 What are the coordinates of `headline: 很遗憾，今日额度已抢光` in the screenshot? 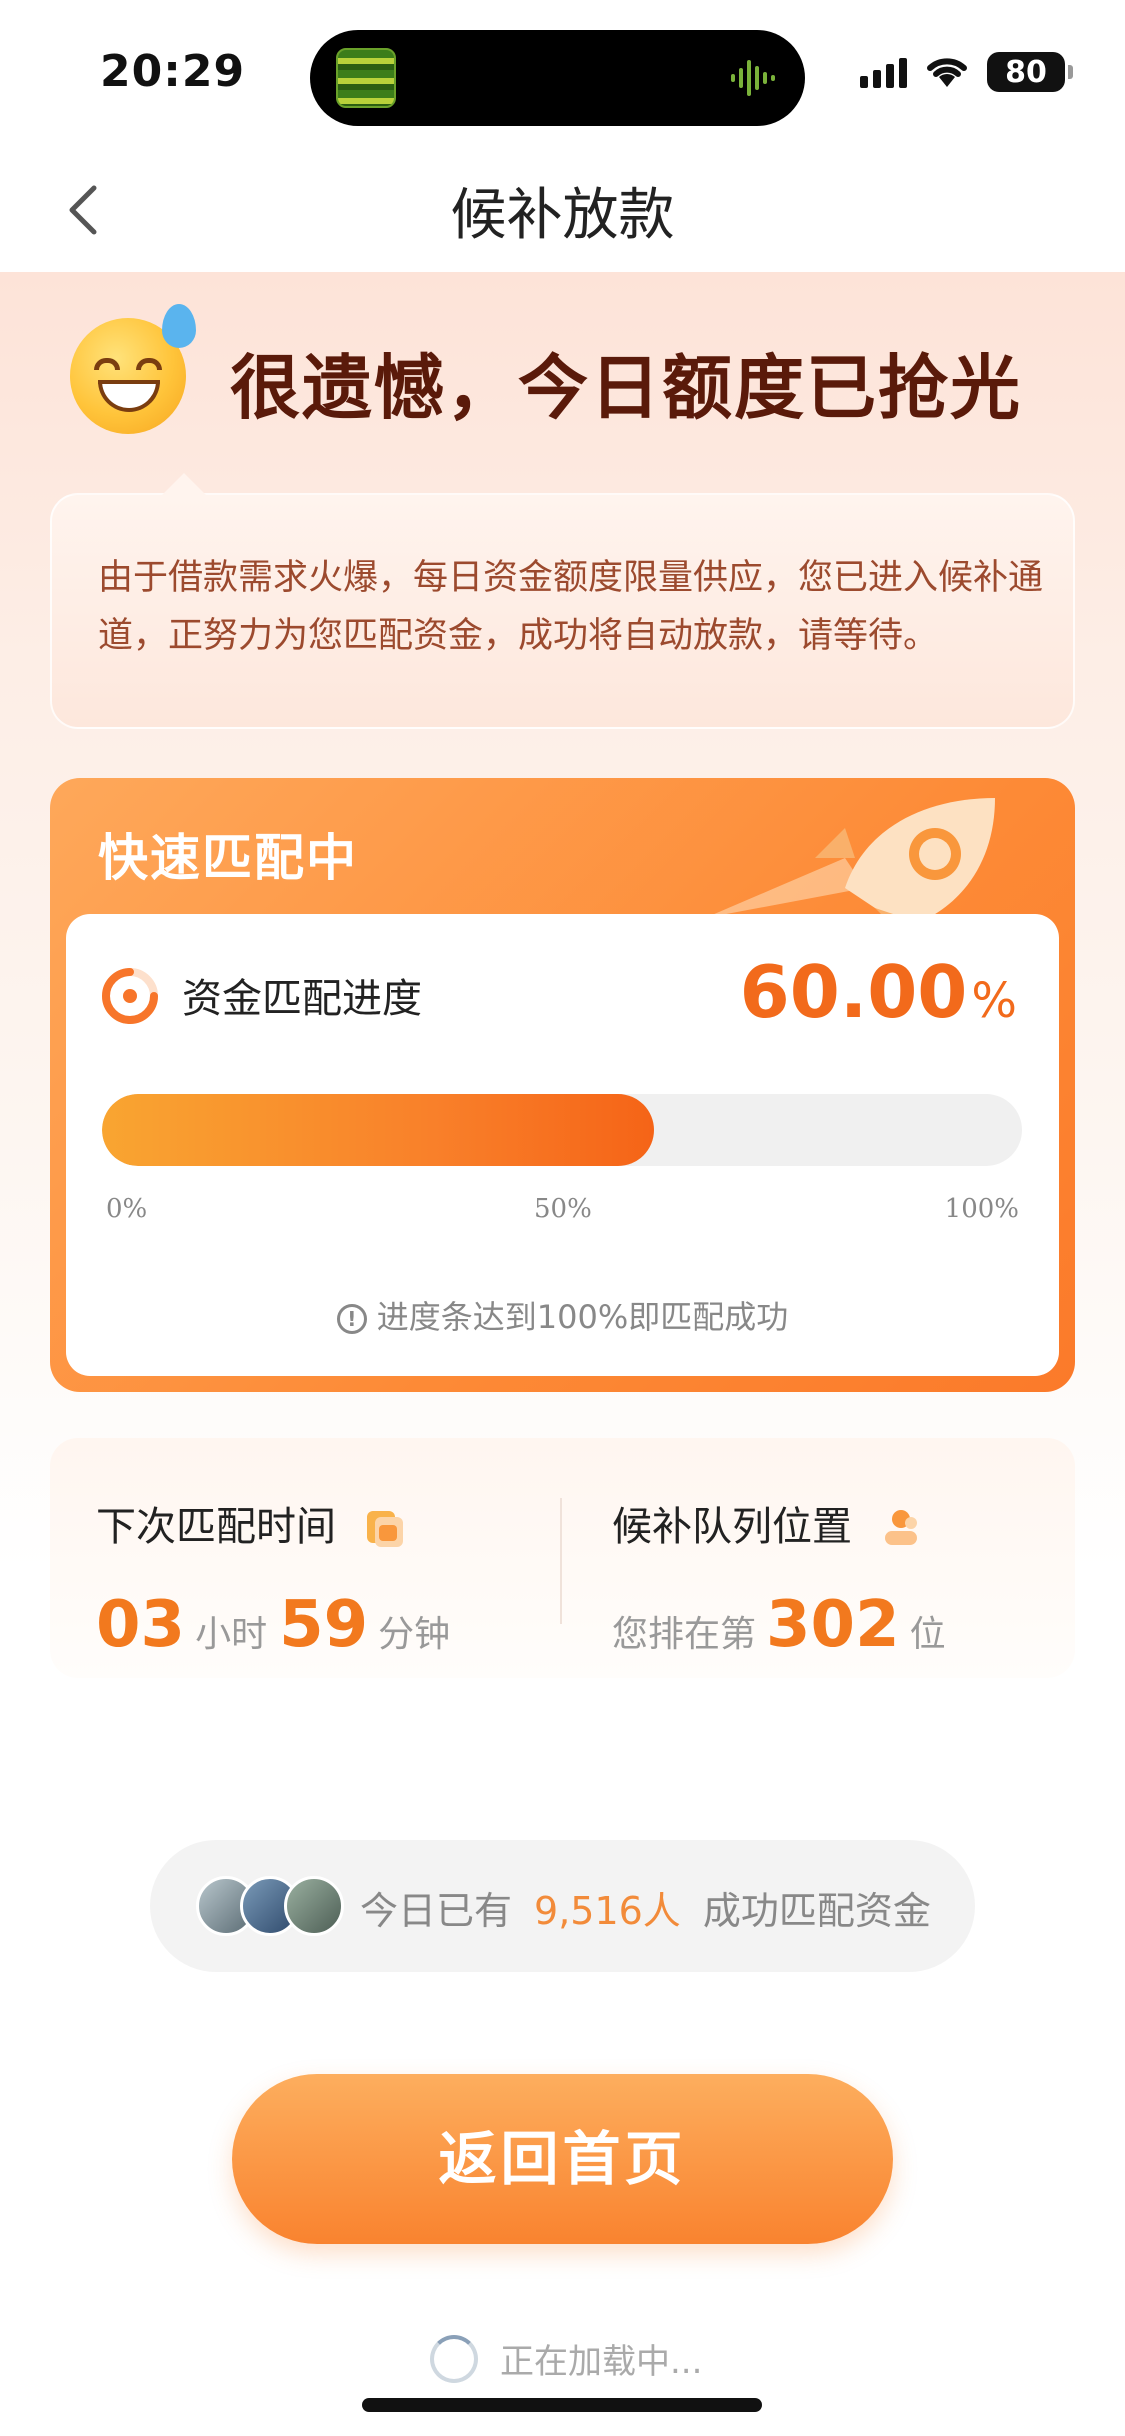 It's located at (562, 372).